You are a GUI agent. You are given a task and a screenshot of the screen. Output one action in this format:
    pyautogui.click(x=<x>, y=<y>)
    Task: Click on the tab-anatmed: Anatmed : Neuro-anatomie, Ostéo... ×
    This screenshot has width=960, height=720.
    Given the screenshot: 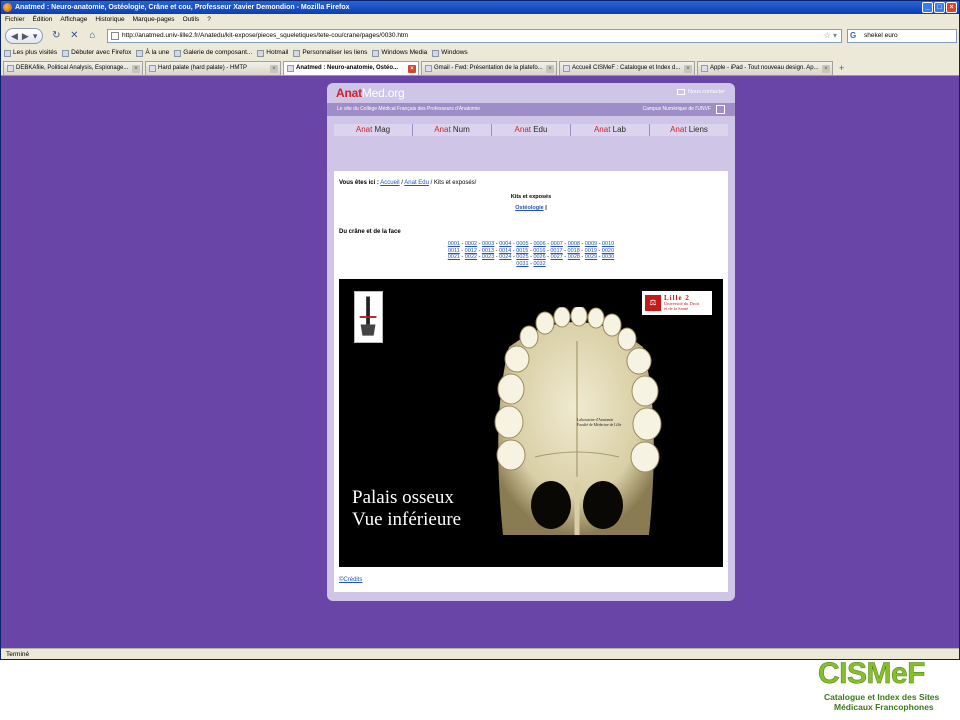 What is the action you would take?
    pyautogui.click(x=351, y=68)
    